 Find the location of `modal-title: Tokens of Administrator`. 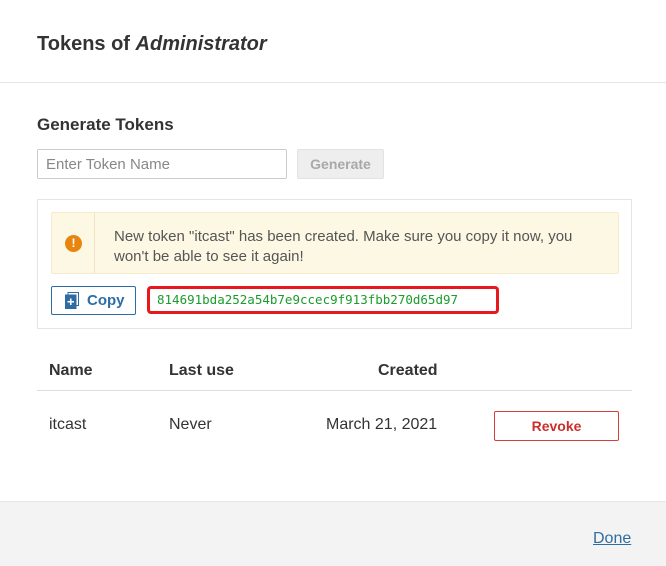

modal-title: Tokens of Administrator is located at coordinates (152, 44).